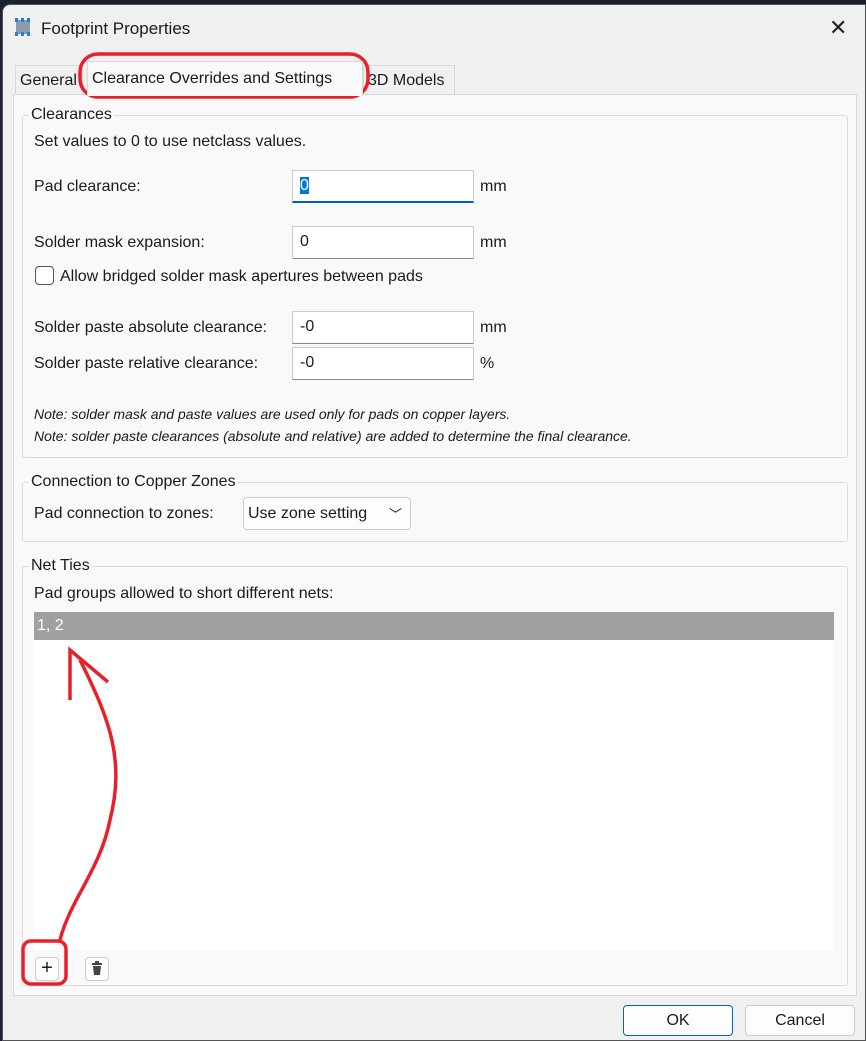 This screenshot has height=1041, width=866. What do you see at coordinates (116, 28) in the screenshot?
I see `window-title: Footprint Properties` at bounding box center [116, 28].